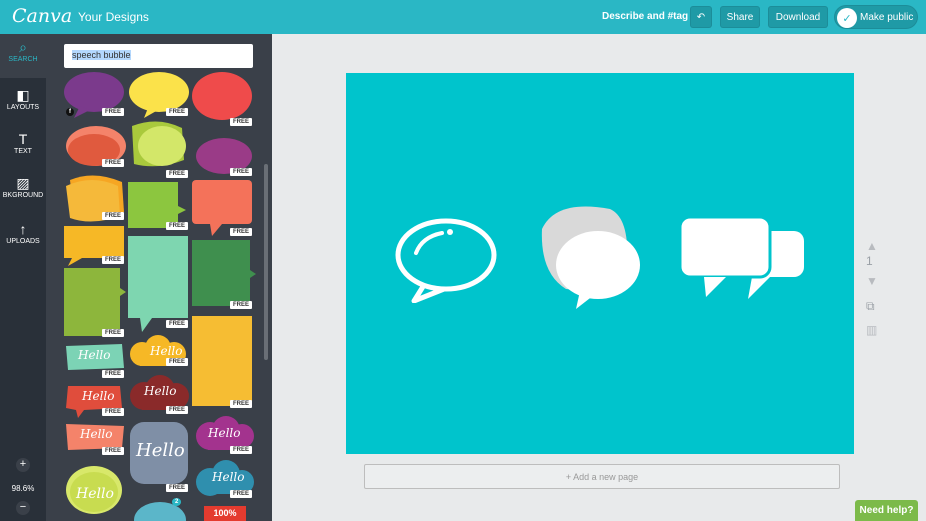  I want to click on check-icon: ✓, so click(847, 18).